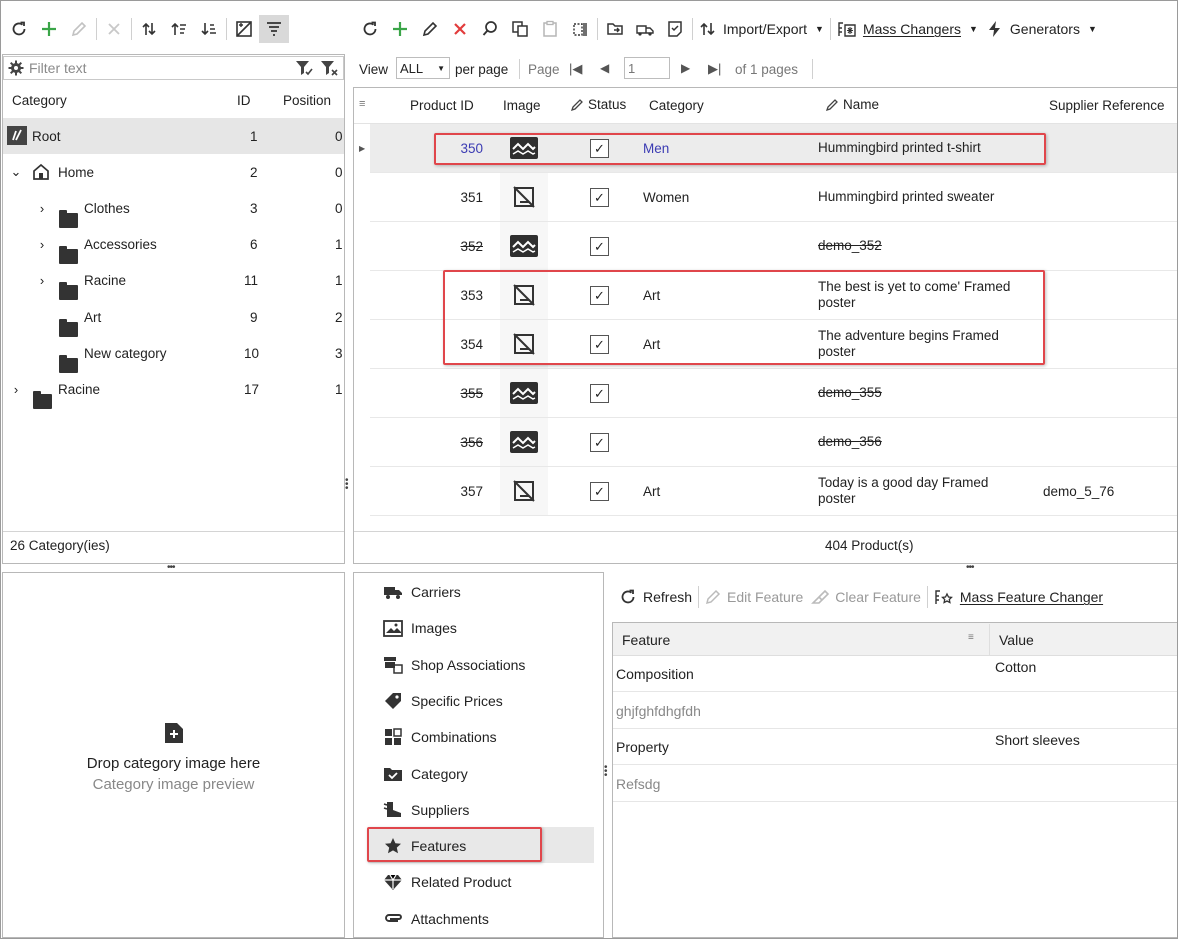 The image size is (1178, 939). What do you see at coordinates (655, 597) in the screenshot?
I see `features-refresh-button: Refresh` at bounding box center [655, 597].